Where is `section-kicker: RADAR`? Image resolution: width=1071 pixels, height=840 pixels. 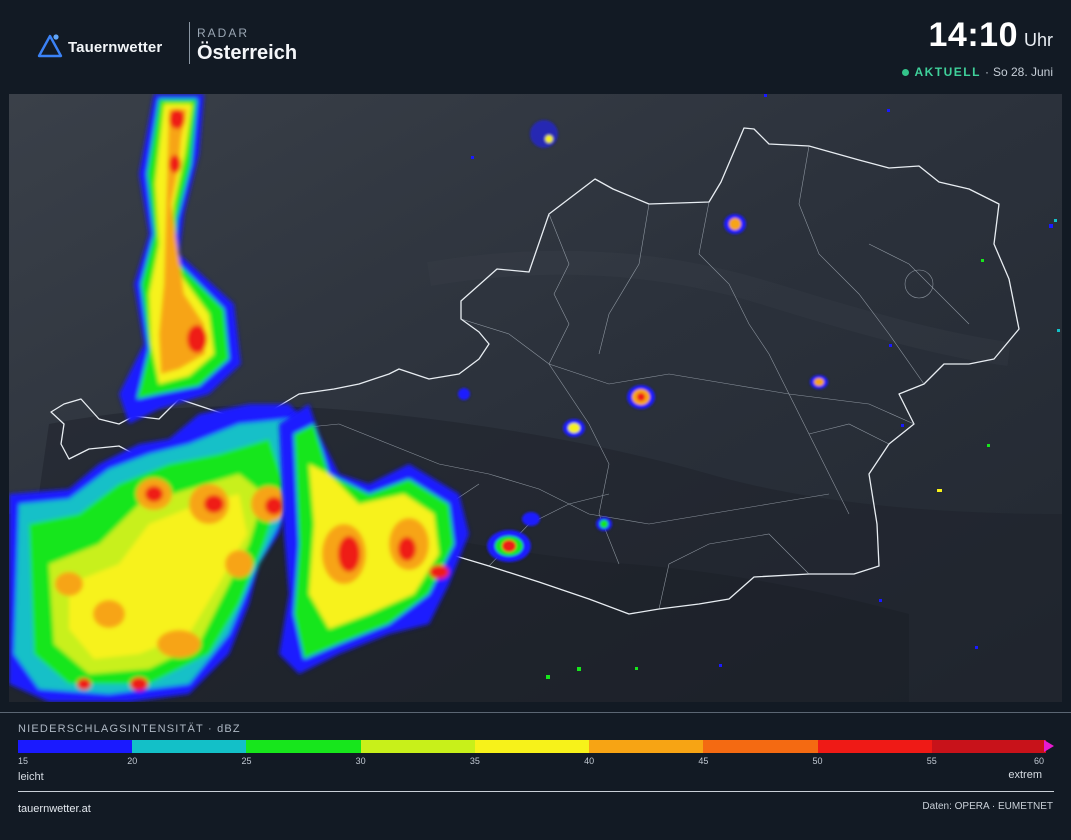
section-kicker: RADAR is located at coordinates (223, 33).